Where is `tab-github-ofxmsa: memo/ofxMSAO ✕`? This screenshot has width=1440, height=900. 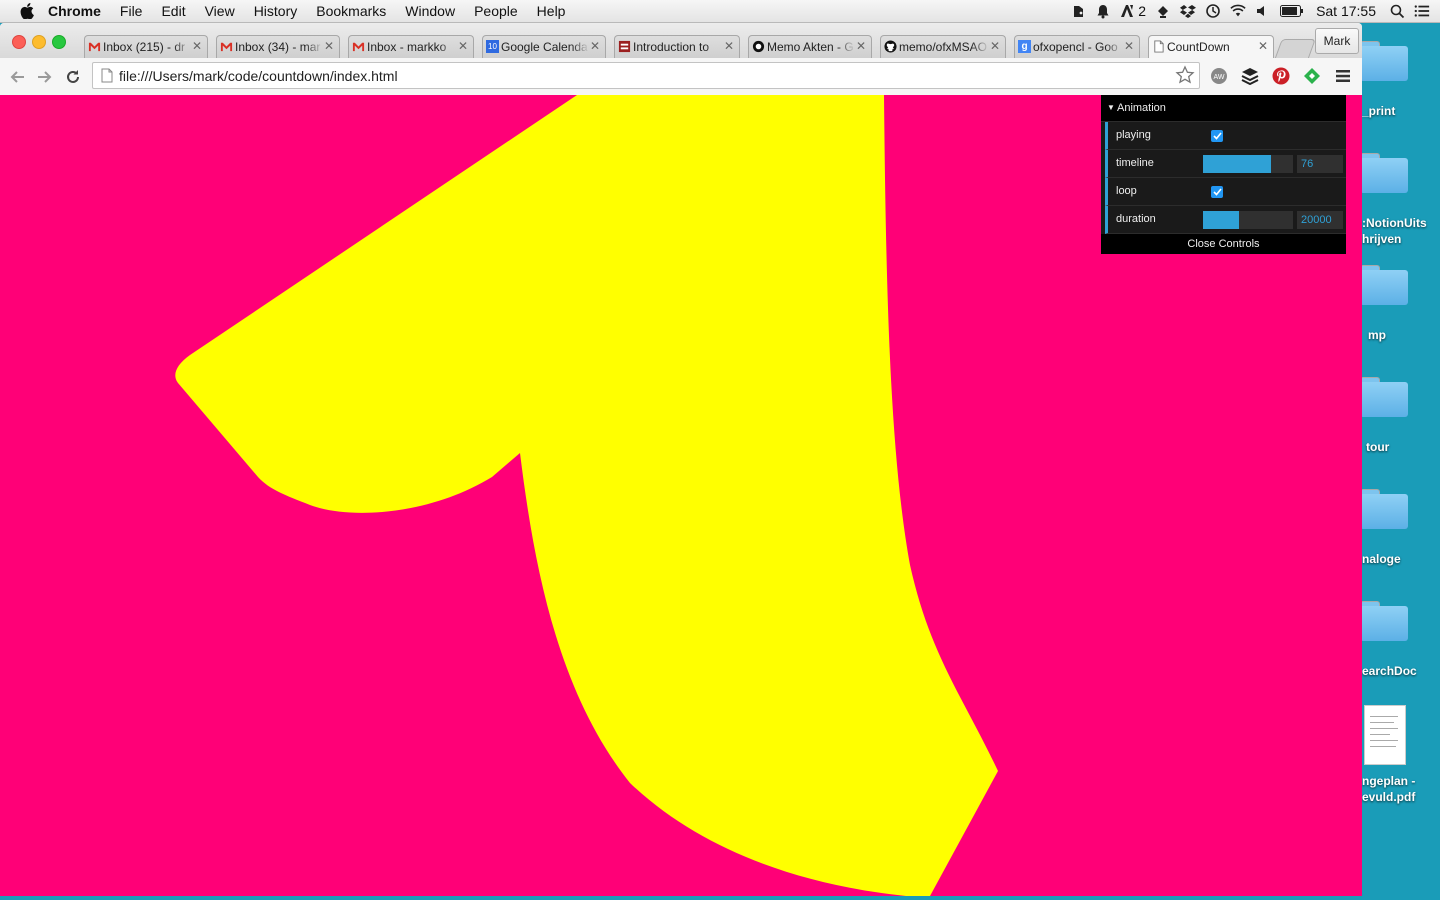
tab-github-ofxmsa: memo/ofxMSAO ✕ is located at coordinates (943, 46).